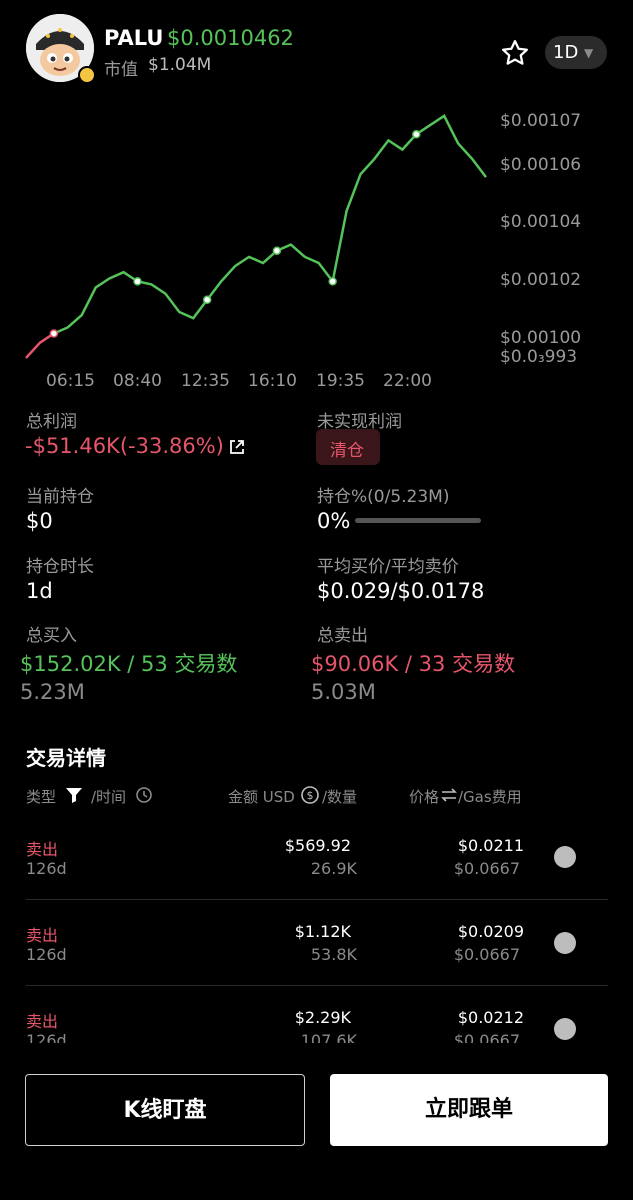 The height and width of the screenshot is (1200, 633). I want to click on holding-pct-bar, so click(418, 520).